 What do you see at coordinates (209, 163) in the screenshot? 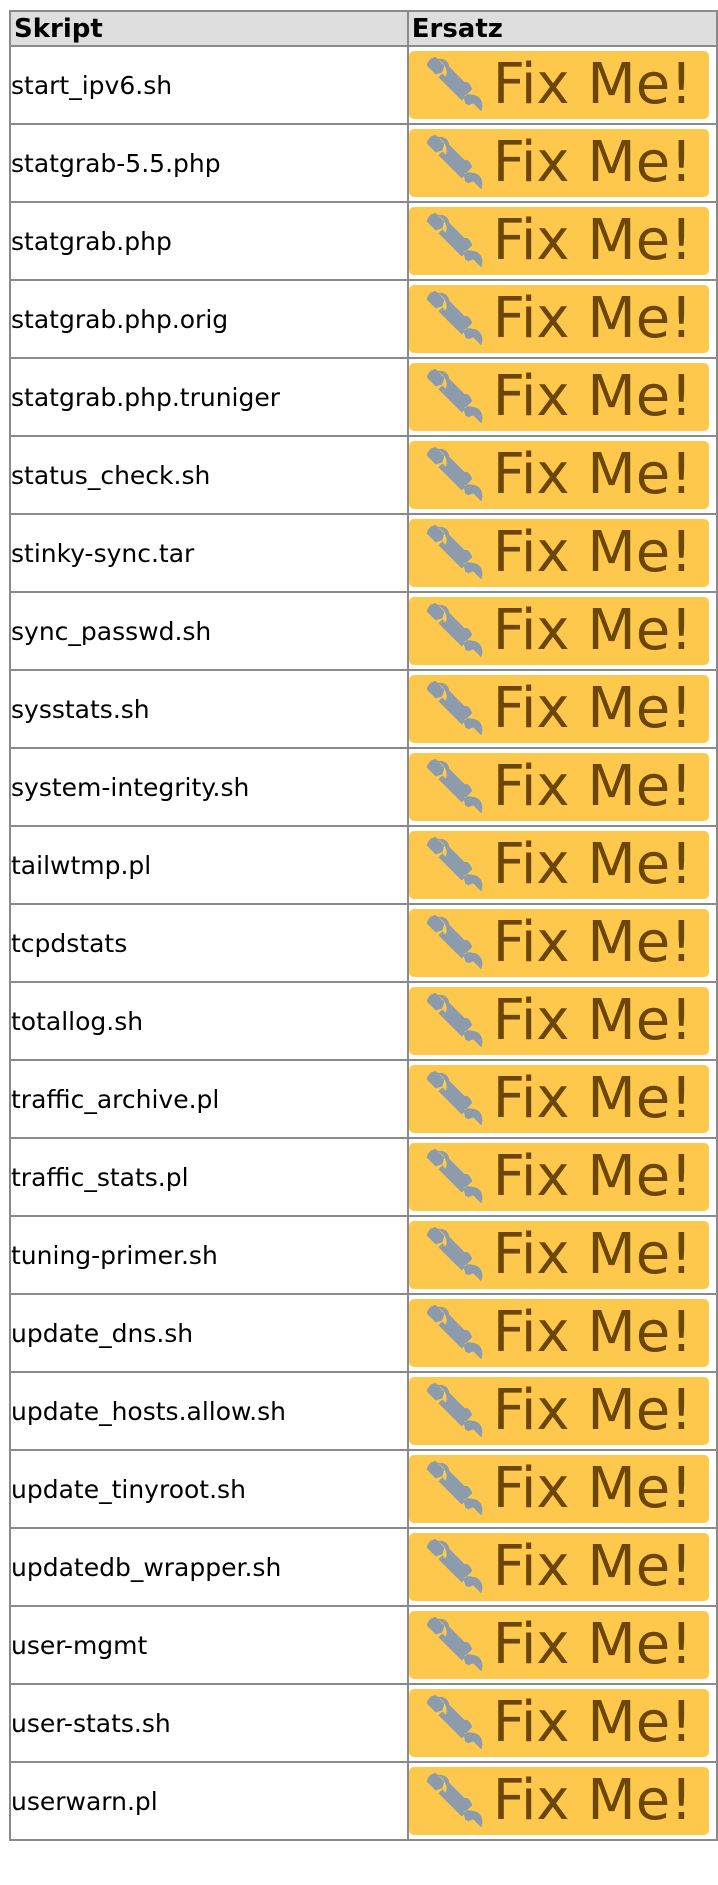
I see `script-name: statgrab-5.5.php` at bounding box center [209, 163].